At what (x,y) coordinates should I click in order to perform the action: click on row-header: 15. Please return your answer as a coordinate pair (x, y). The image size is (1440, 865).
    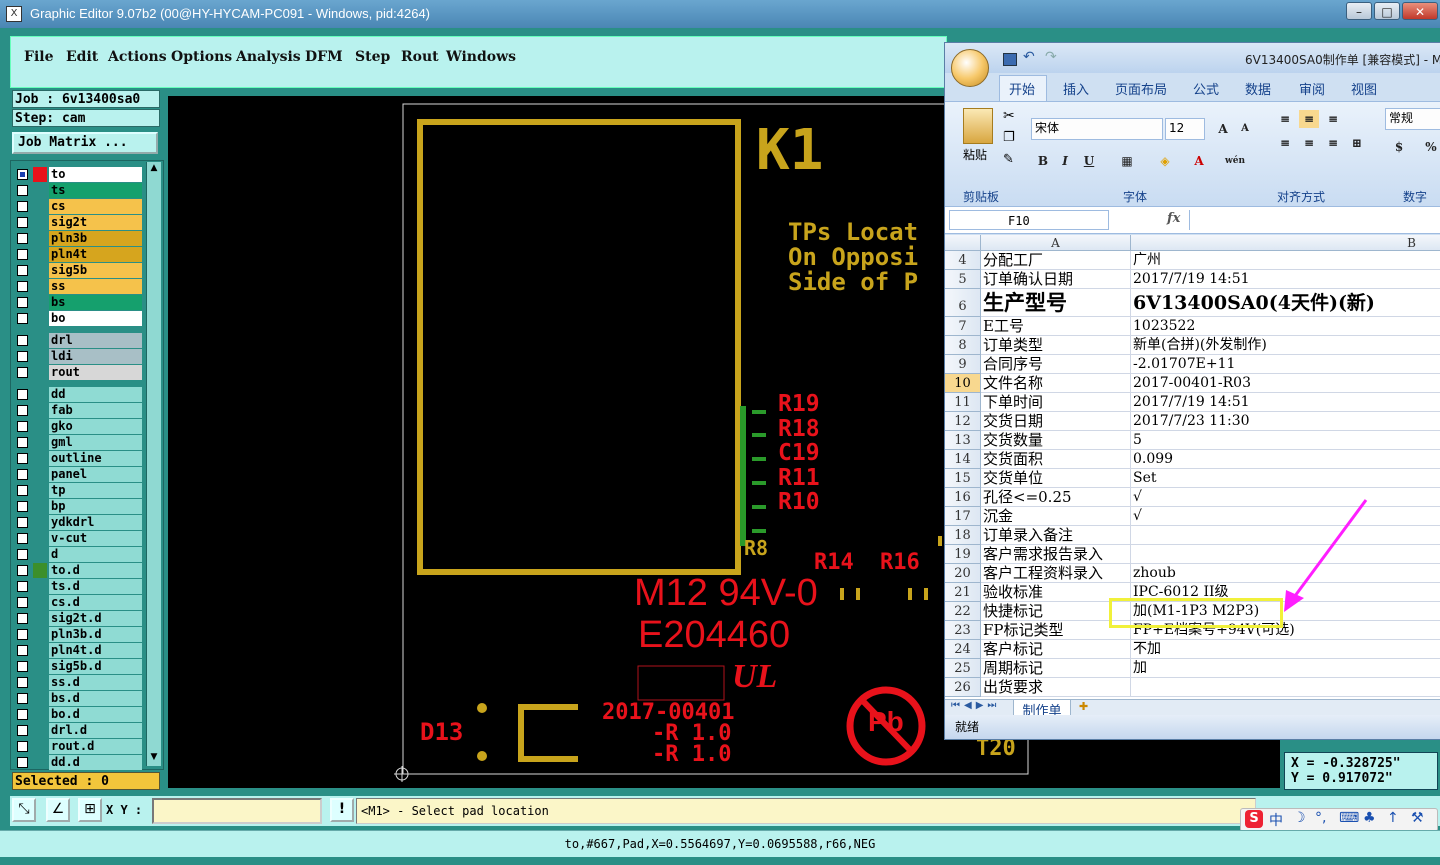
    Looking at the image, I should click on (963, 478).